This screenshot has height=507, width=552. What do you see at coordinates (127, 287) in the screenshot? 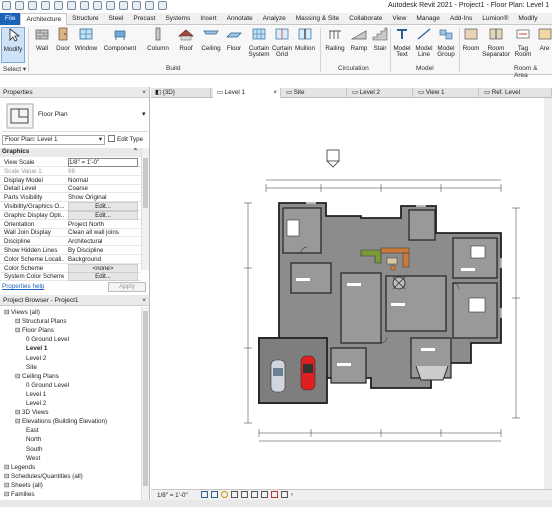
I see `apply-button: Apply` at bounding box center [127, 287].